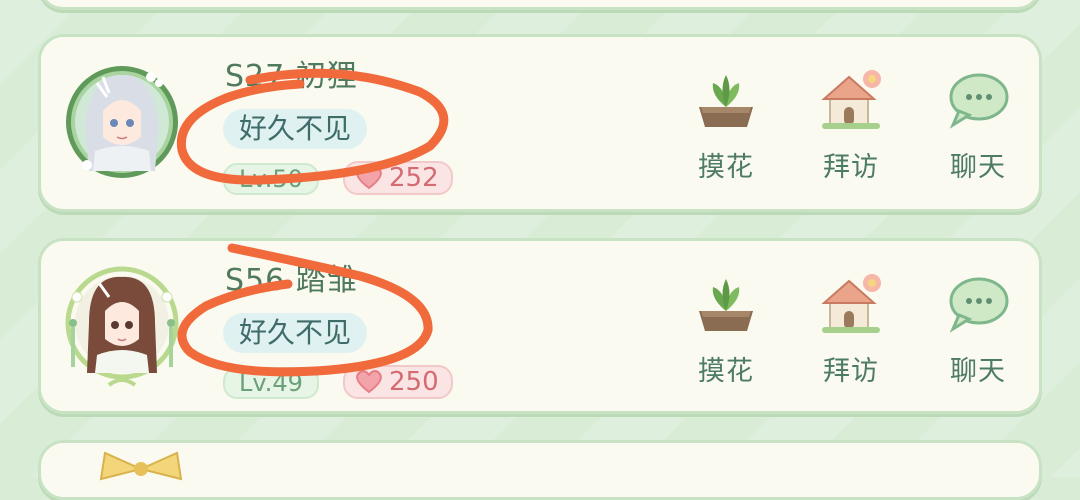  I want to click on level-badge: Lv.50, so click(271, 179).